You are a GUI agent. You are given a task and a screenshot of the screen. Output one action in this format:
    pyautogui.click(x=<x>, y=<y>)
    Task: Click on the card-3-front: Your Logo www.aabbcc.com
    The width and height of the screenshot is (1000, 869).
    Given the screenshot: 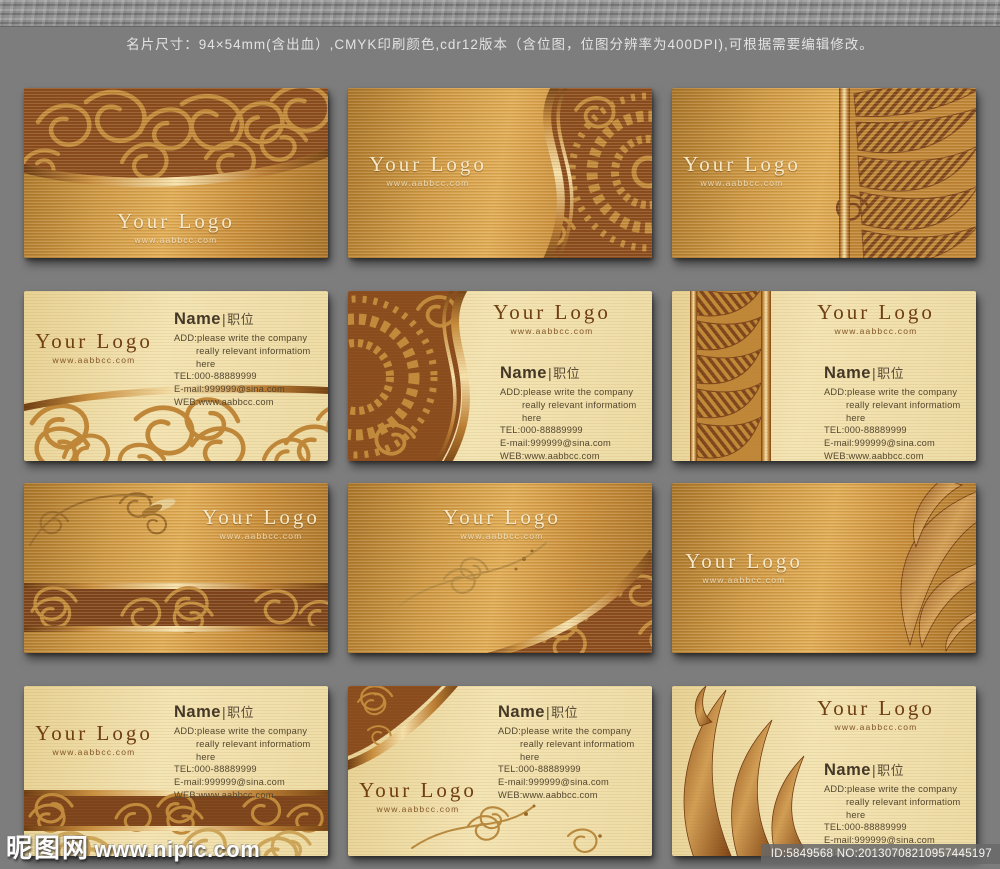 What is the action you would take?
    pyautogui.click(x=824, y=173)
    